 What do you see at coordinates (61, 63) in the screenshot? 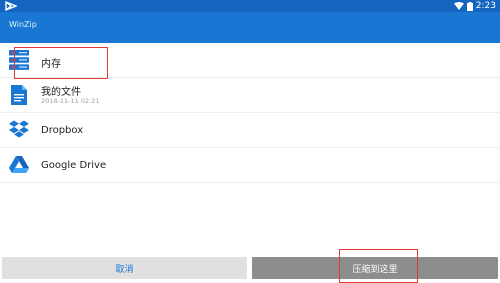
I see `highlight-box-storage` at bounding box center [61, 63].